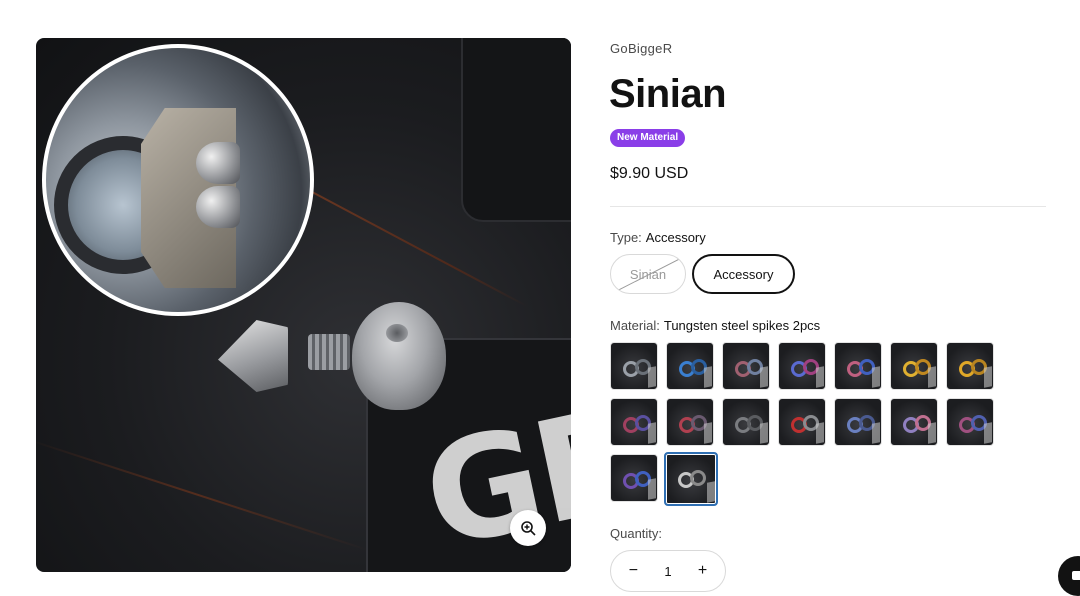  Describe the element at coordinates (1069, 576) in the screenshot. I see `chat-widget-button` at that location.